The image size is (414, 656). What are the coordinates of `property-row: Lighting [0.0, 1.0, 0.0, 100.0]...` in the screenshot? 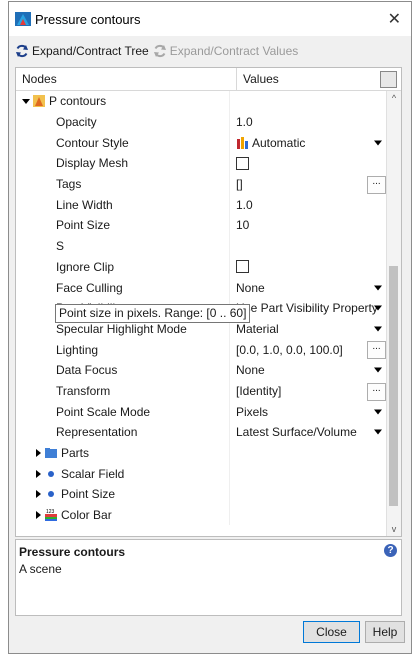 It's located at (202, 349).